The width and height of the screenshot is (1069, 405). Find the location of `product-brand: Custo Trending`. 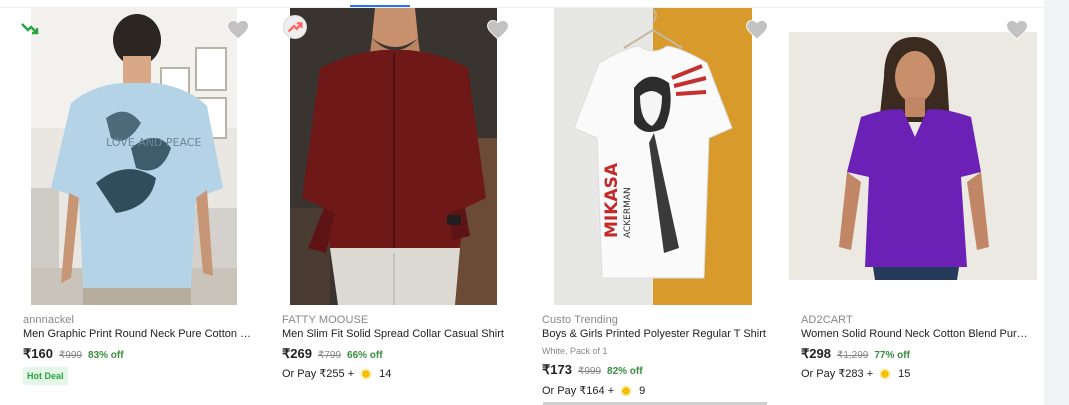

product-brand: Custo Trending is located at coordinates (580, 320).